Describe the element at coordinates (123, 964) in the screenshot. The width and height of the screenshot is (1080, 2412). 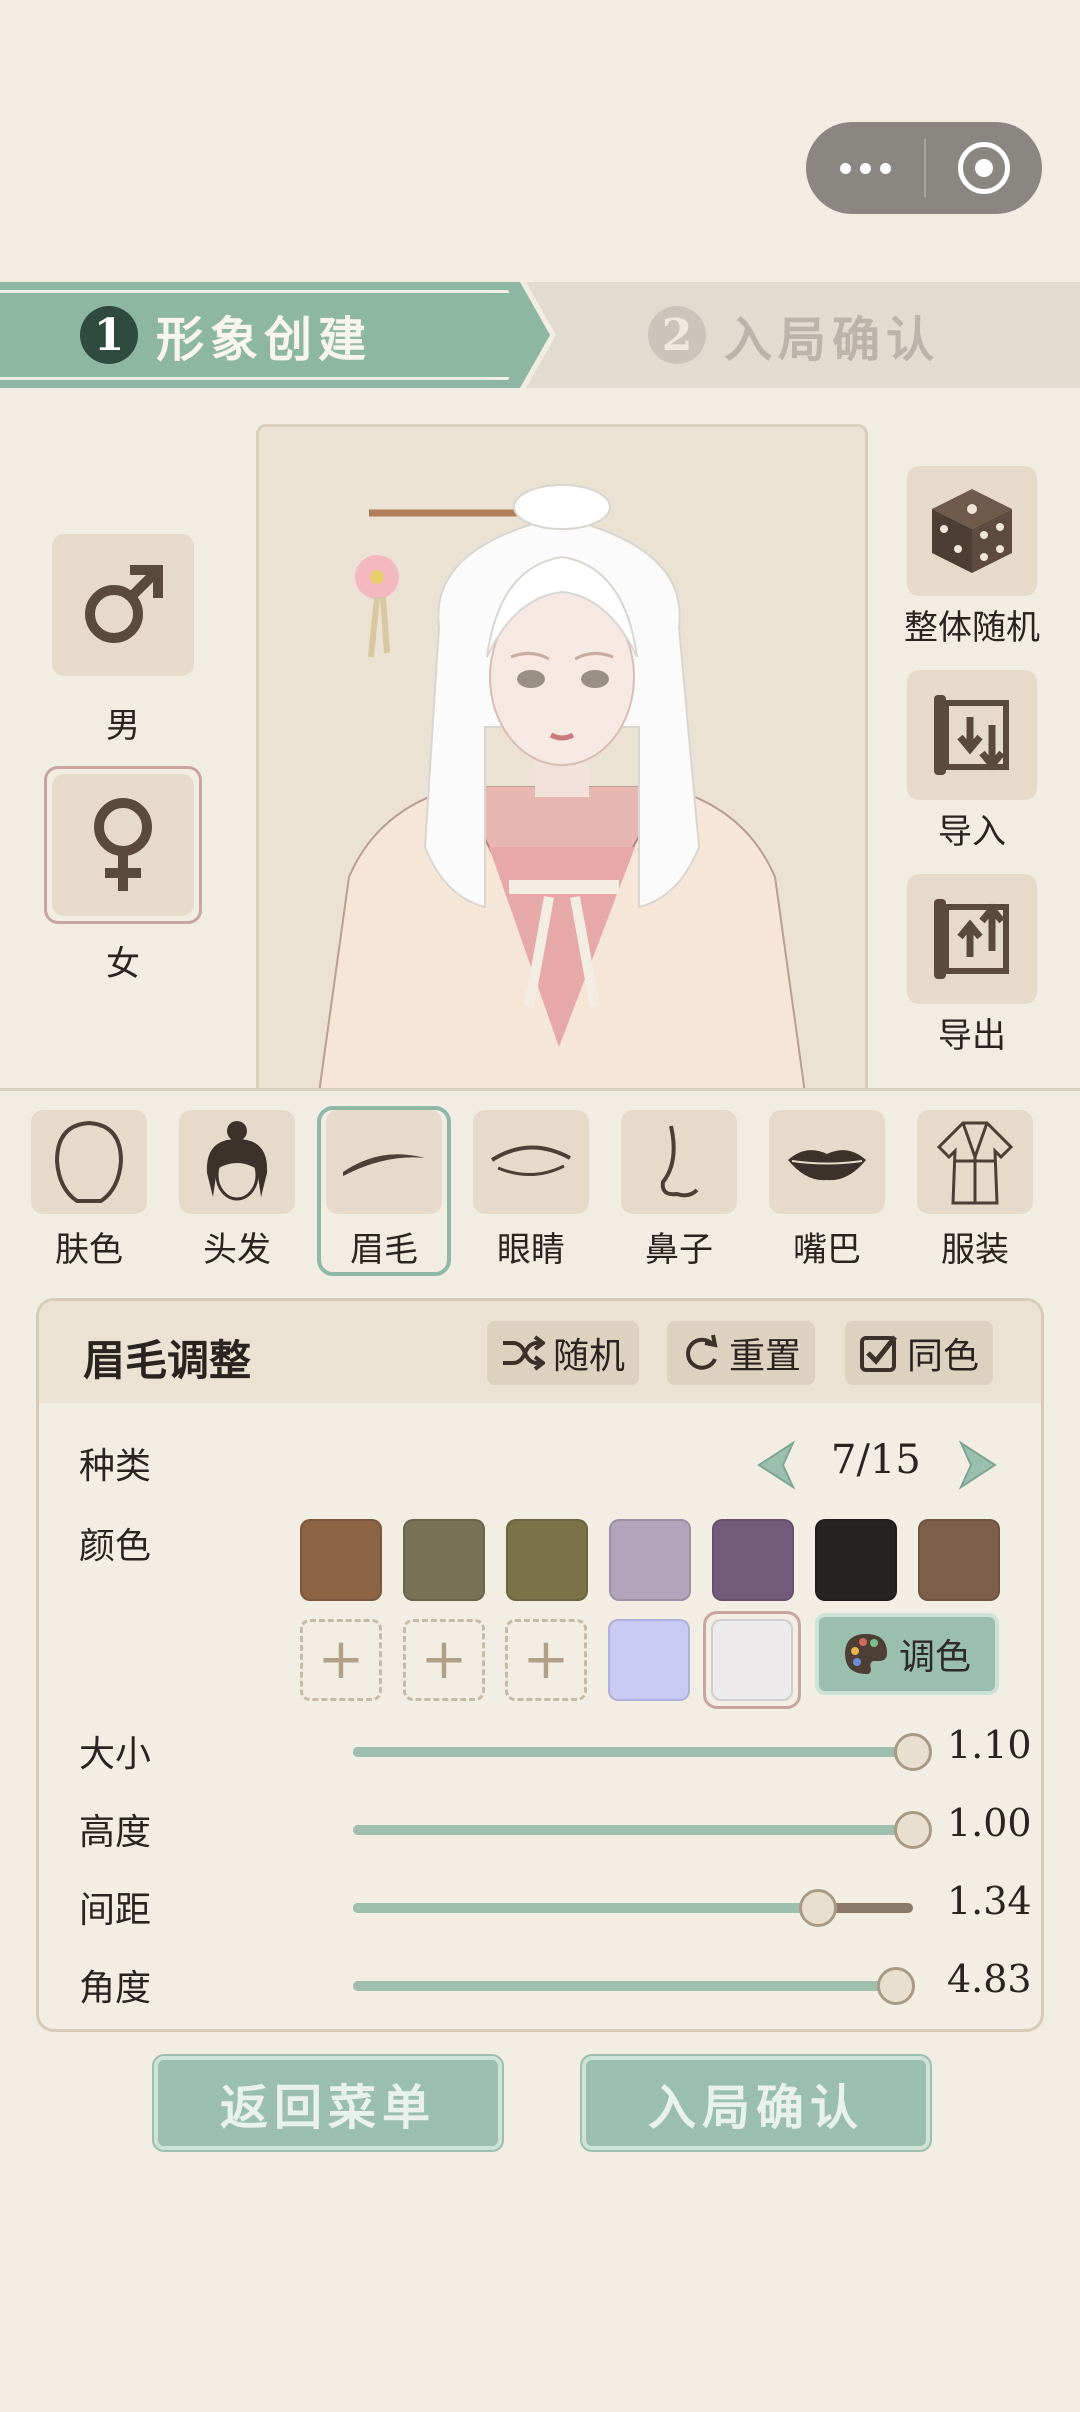
I see `female-label: 女` at that location.